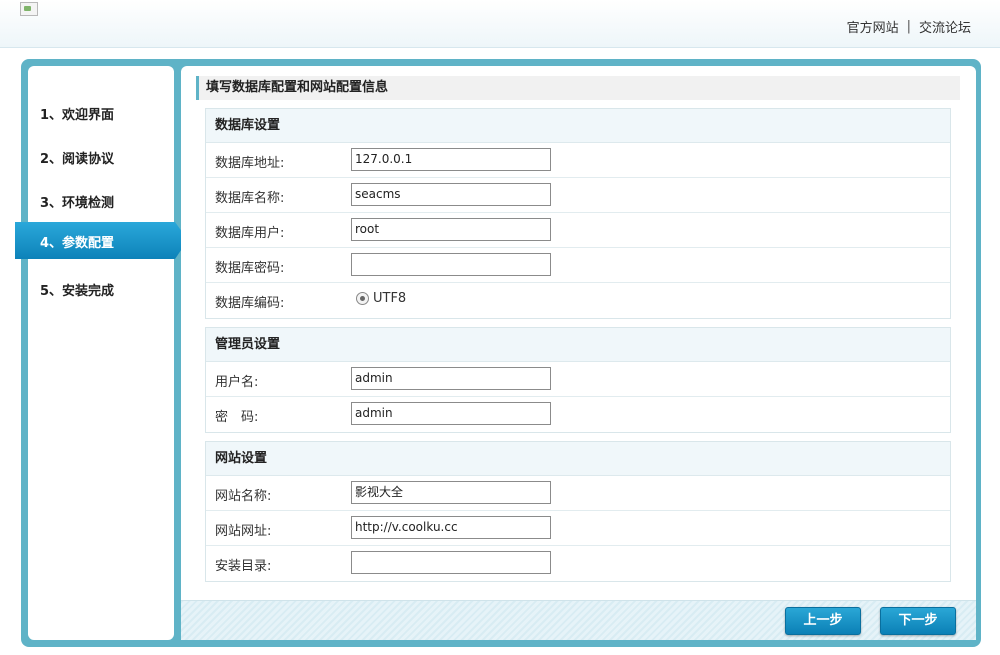  Describe the element at coordinates (77, 243) in the screenshot. I see `step-config-label: 4、参数配置` at that location.